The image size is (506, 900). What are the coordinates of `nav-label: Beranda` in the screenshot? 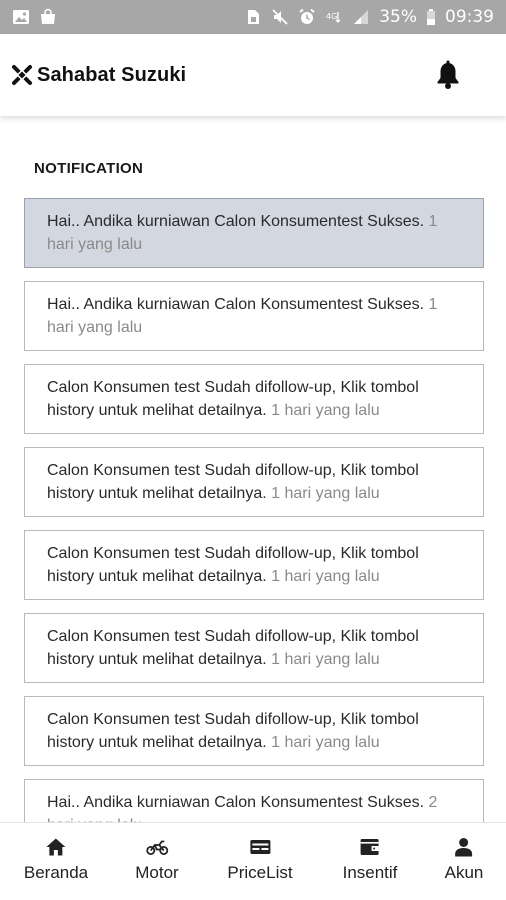 It's located at (56, 872).